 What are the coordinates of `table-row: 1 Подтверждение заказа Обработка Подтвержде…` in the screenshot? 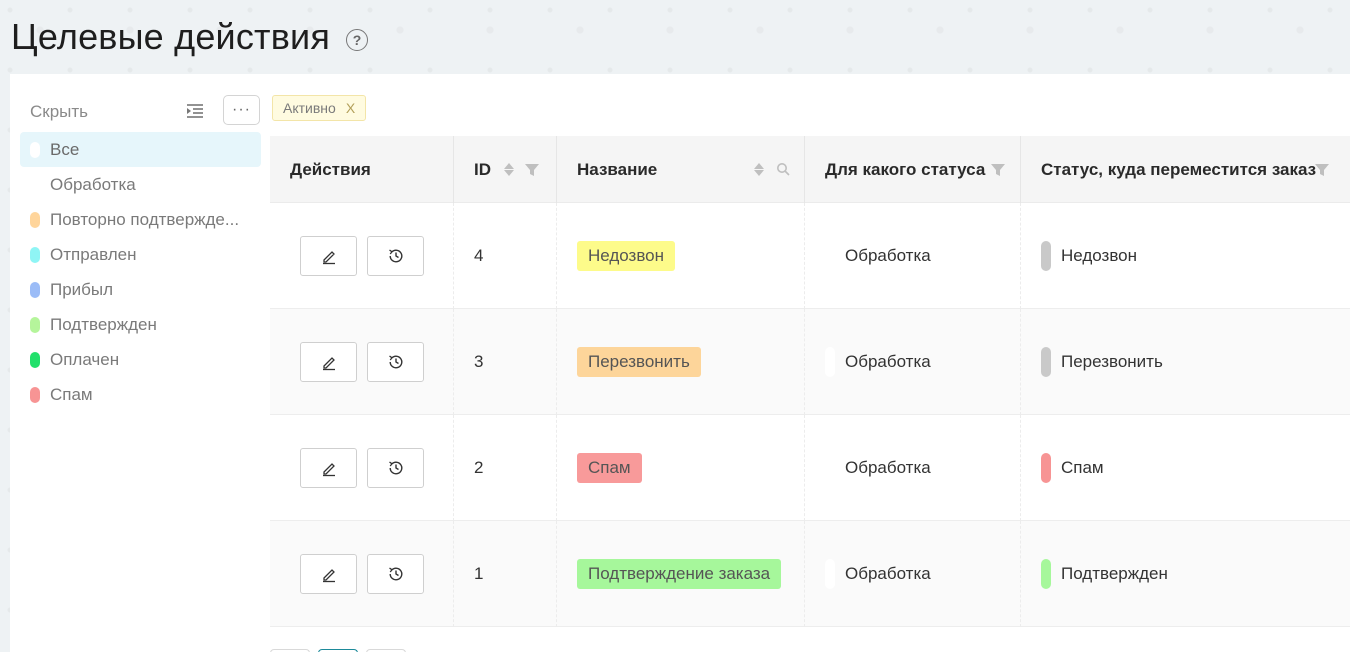 It's located at (810, 574).